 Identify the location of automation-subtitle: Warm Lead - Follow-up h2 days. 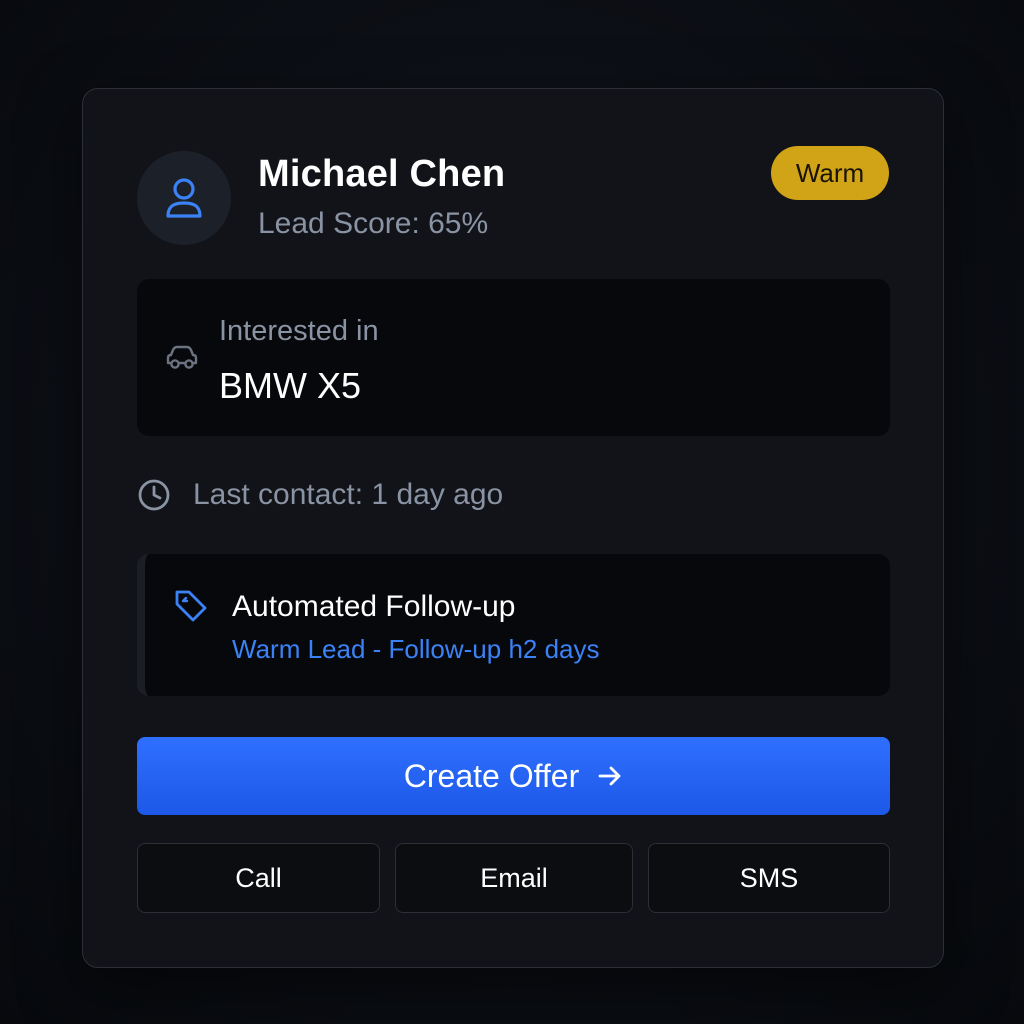
(416, 649).